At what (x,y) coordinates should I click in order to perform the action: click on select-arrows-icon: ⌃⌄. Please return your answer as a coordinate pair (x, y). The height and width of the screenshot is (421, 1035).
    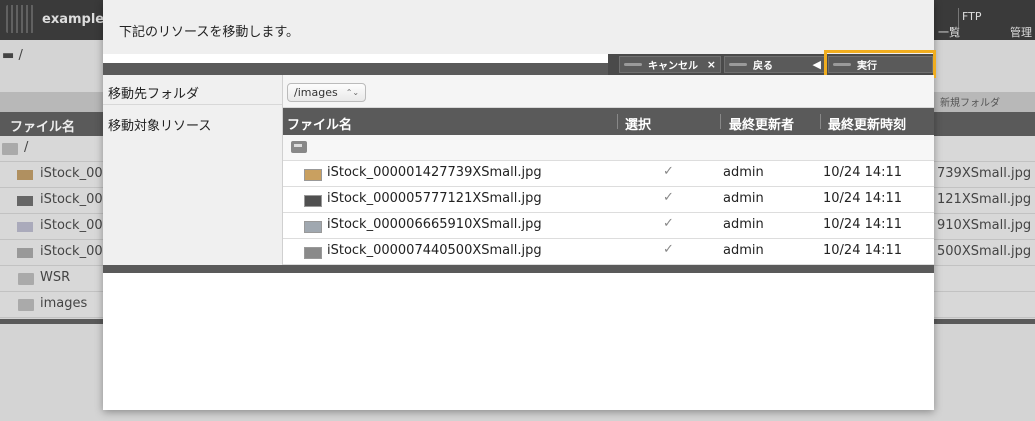
    Looking at the image, I should click on (352, 92).